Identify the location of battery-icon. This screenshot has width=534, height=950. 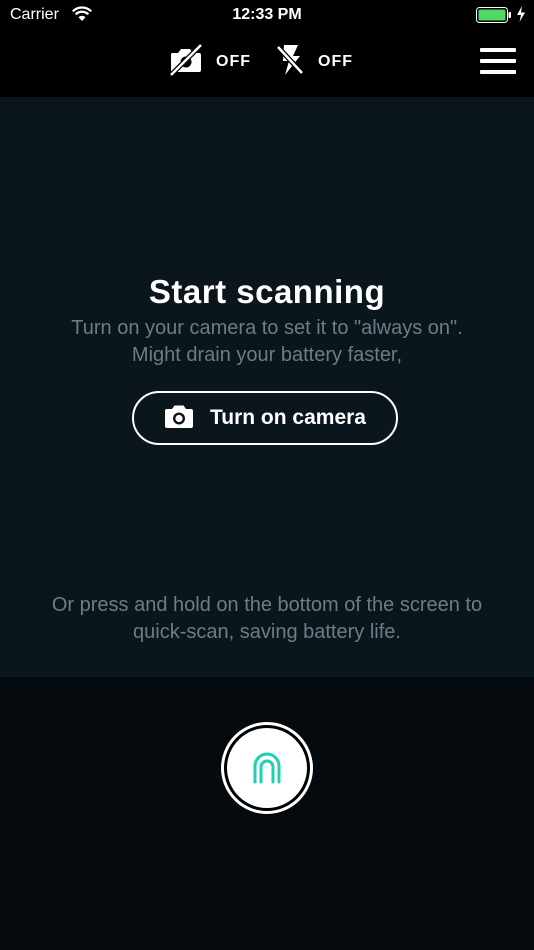
(493, 15).